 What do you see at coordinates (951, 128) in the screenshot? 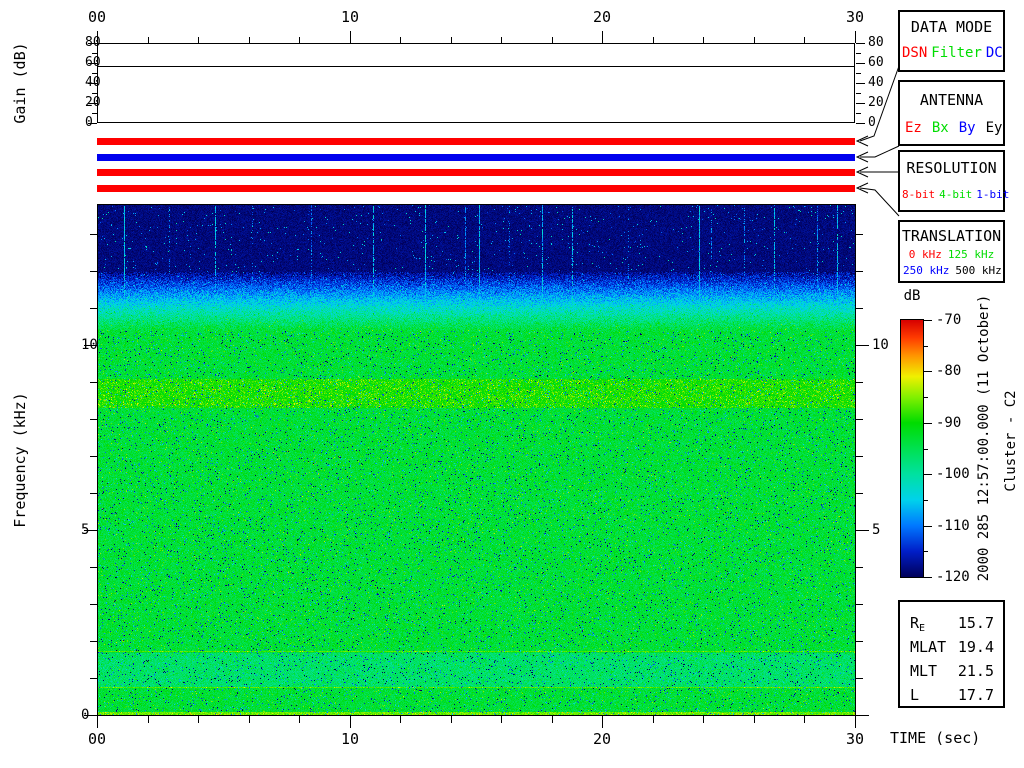
I see `panel-options-row: Ez Bx By Ey` at bounding box center [951, 128].